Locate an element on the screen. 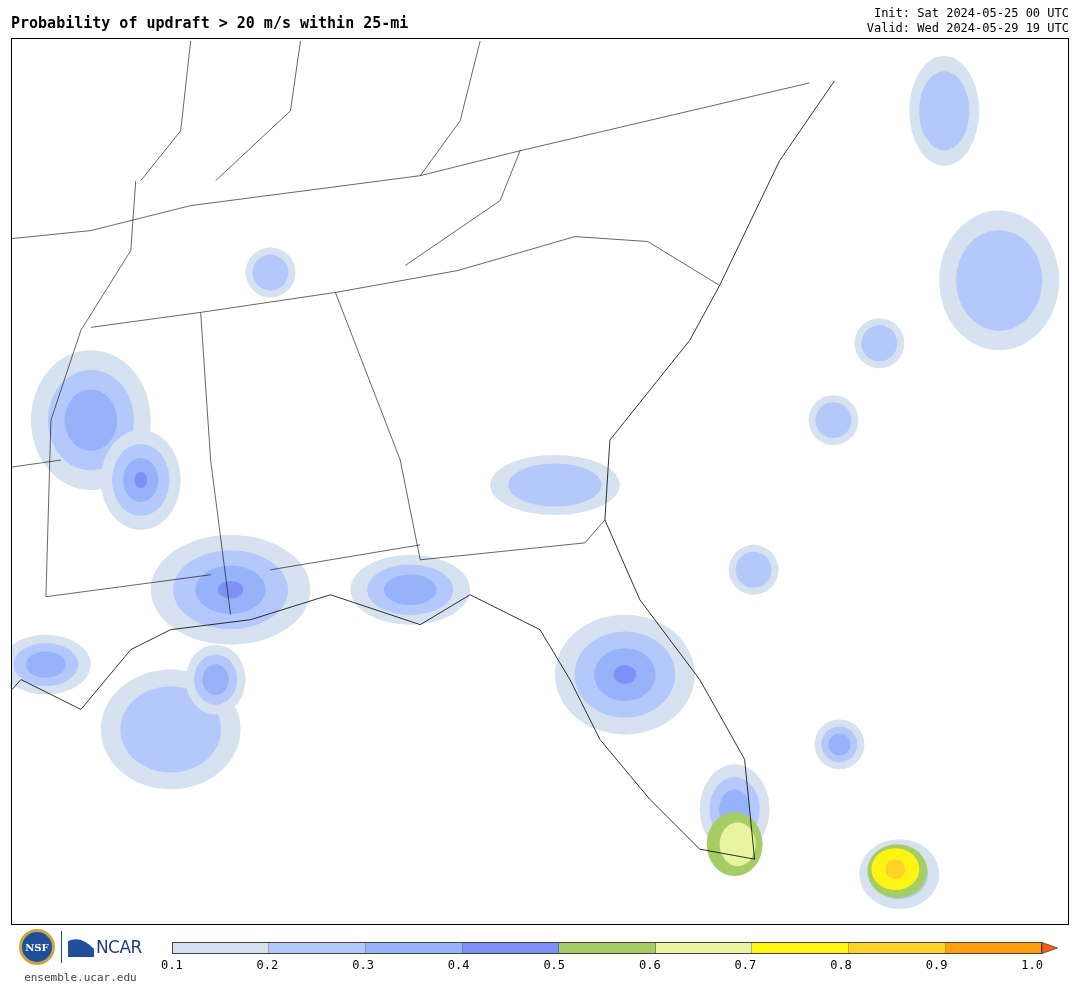 The height and width of the screenshot is (988, 1080). chart-title: Probability of updraft > 20 m/s within 25-mi is located at coordinates (210, 23).